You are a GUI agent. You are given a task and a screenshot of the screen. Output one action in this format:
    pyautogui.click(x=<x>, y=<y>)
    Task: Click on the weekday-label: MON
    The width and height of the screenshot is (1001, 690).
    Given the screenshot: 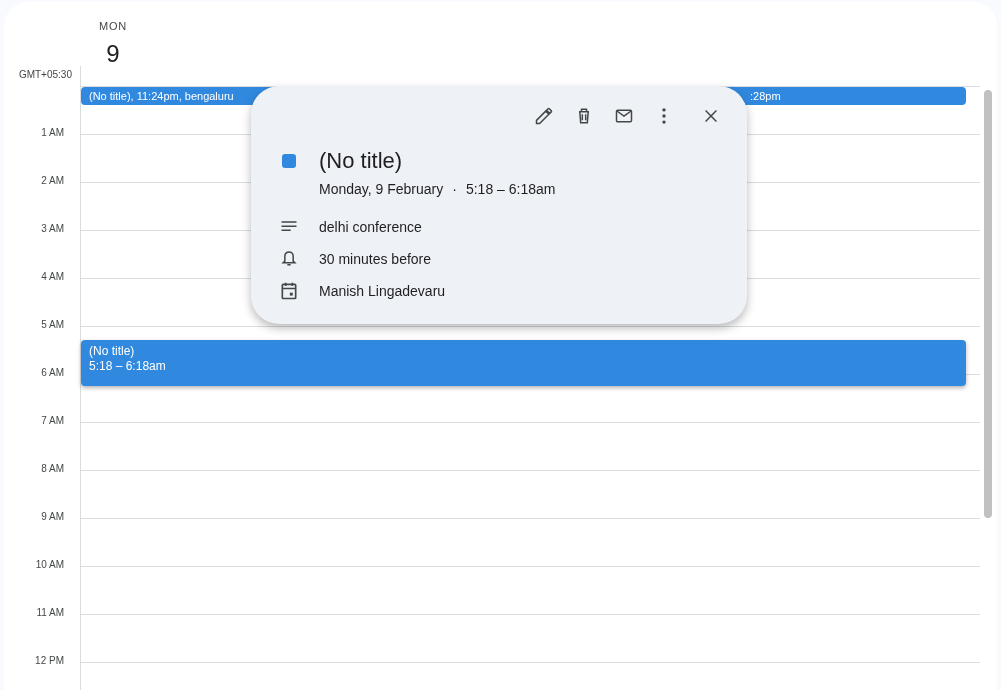 What is the action you would take?
    pyautogui.click(x=113, y=26)
    